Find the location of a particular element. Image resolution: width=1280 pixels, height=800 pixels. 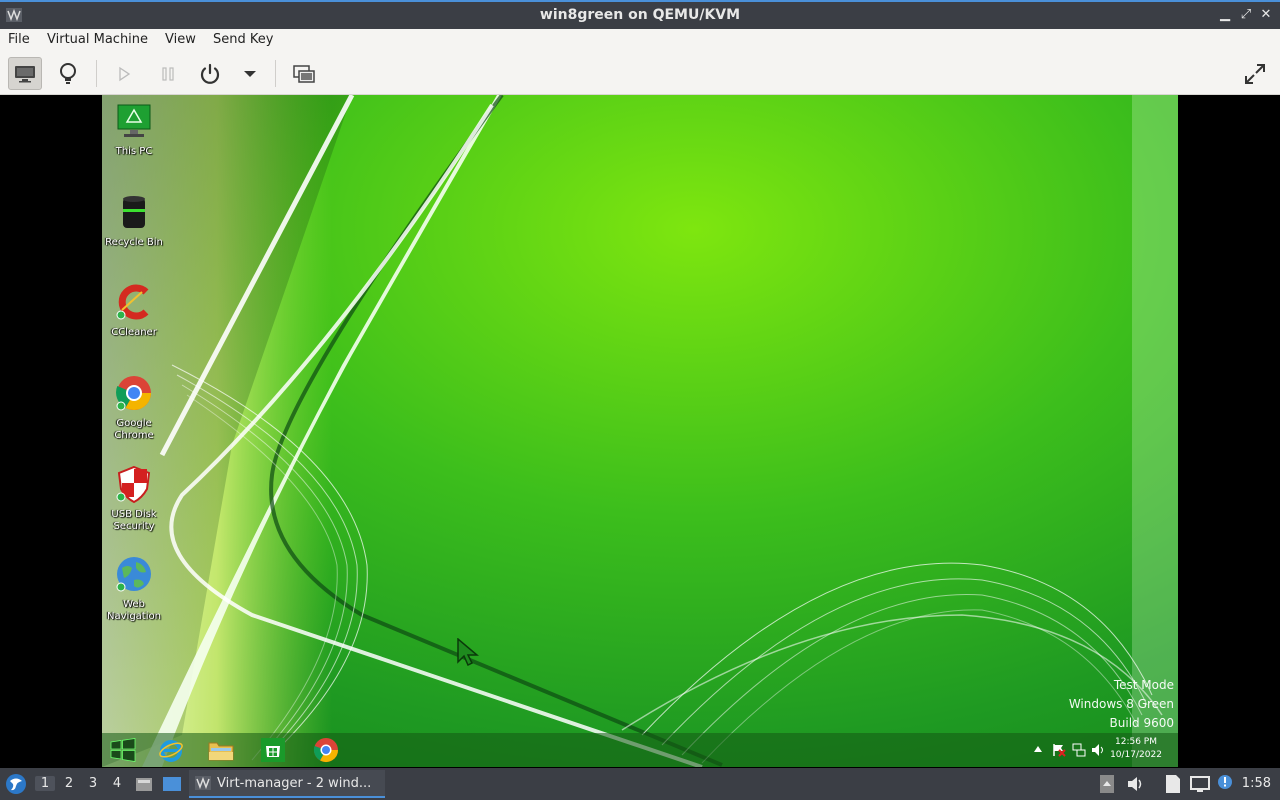

clipboard-icon is located at coordinates (1107, 784).